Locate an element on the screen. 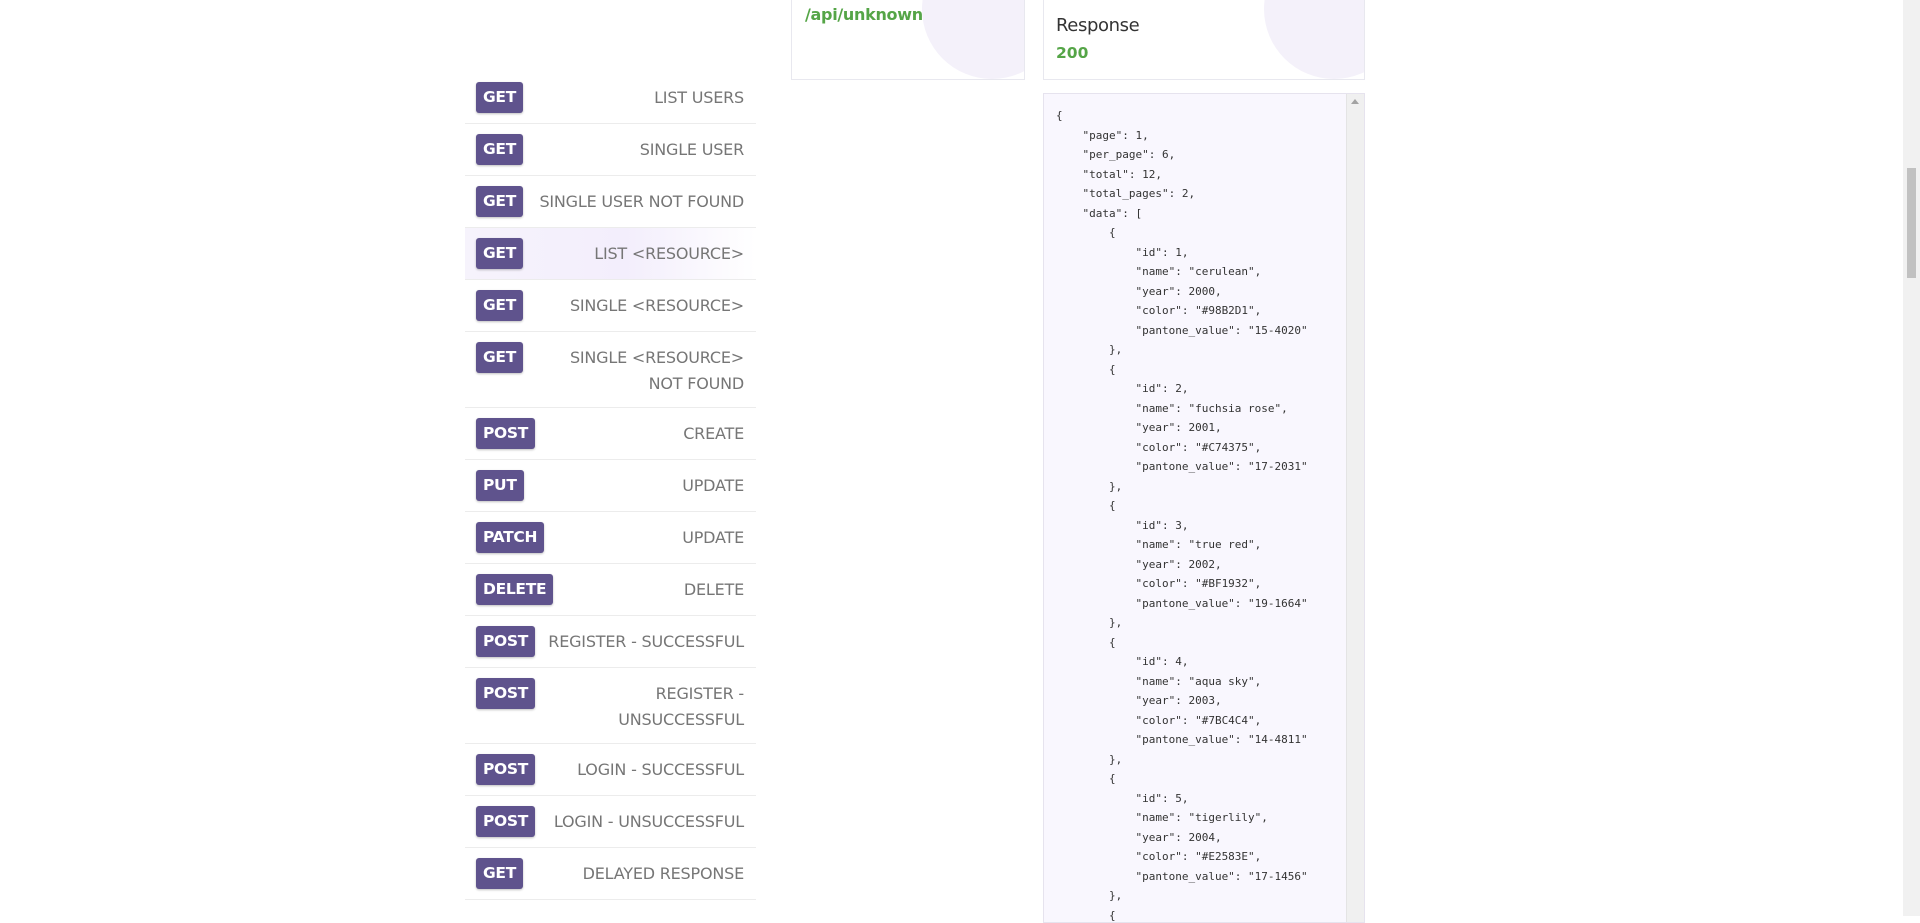  request-url: /api/unknown is located at coordinates (864, 14).